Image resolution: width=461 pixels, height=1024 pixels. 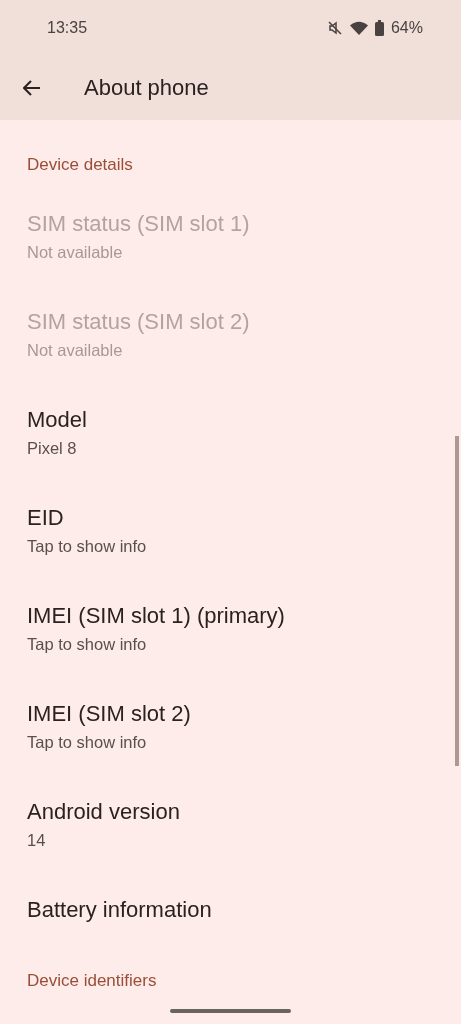 I want to click on item-title: IMEI (SIM slot 2), so click(x=109, y=714).